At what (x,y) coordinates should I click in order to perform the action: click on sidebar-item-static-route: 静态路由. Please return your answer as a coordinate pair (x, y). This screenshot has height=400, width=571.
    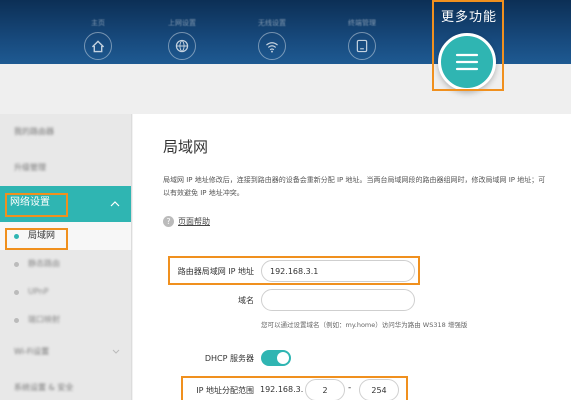
    Looking at the image, I should click on (65, 264).